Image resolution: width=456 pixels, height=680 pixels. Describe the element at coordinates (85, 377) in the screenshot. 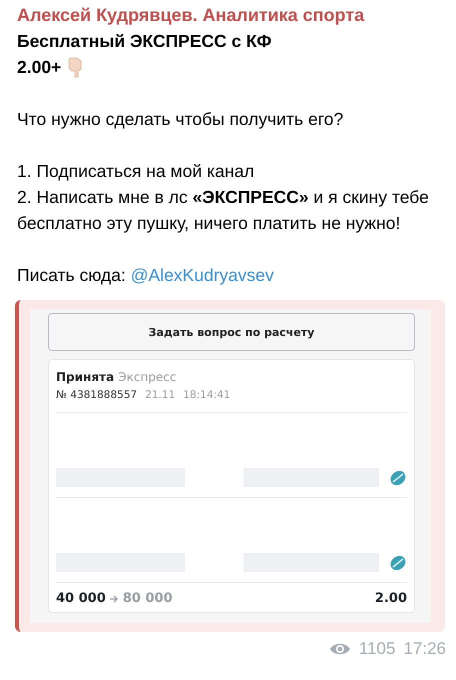

I see `bet-status: Принята` at that location.